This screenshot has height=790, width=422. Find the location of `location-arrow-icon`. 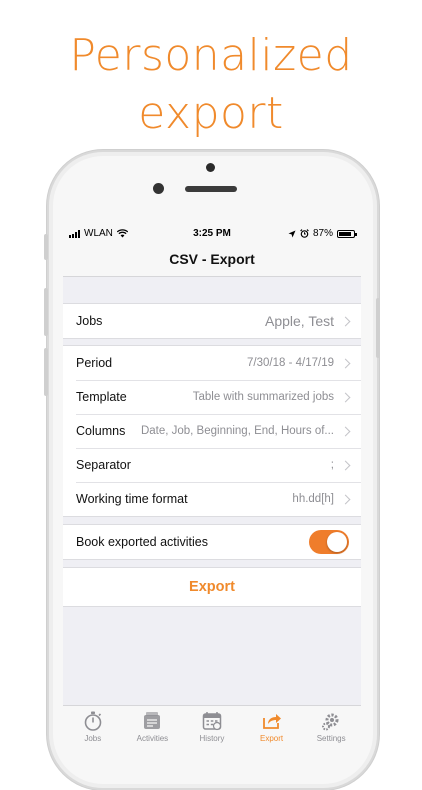

location-arrow-icon is located at coordinates (292, 233).